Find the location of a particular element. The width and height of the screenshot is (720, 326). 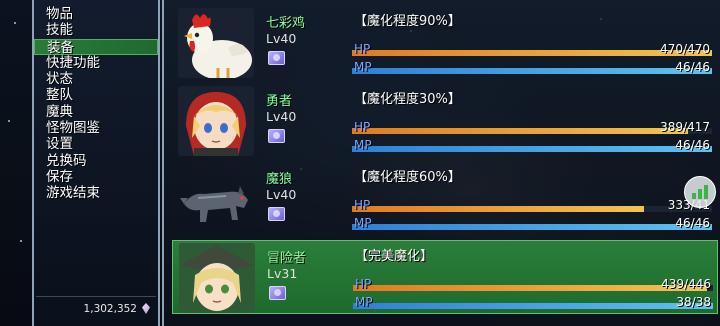

member-status: 【完美魔化】 is located at coordinates (394, 256).